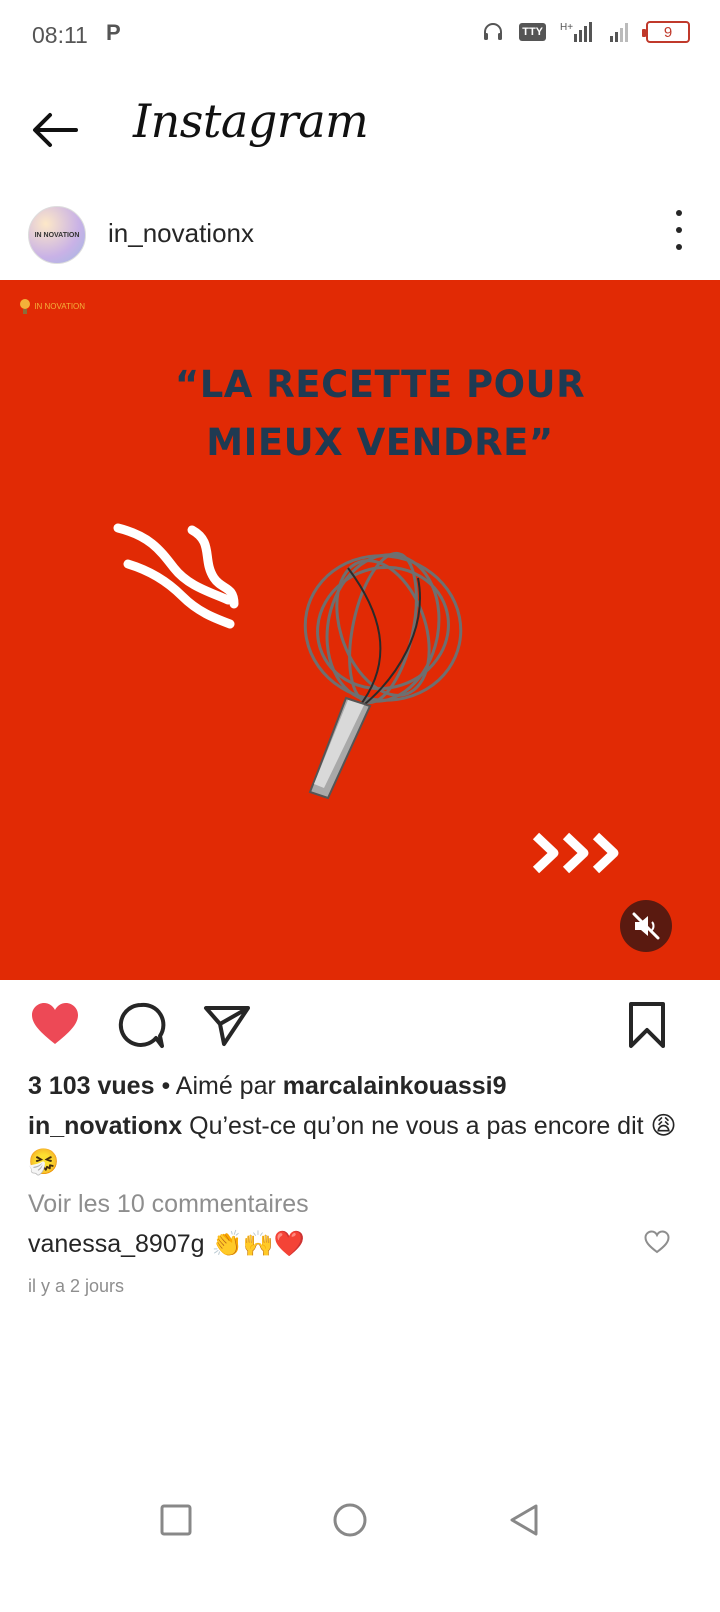 This screenshot has height=1612, width=720. What do you see at coordinates (60, 307) in the screenshot?
I see `media-logo-text: IN NOVATION` at bounding box center [60, 307].